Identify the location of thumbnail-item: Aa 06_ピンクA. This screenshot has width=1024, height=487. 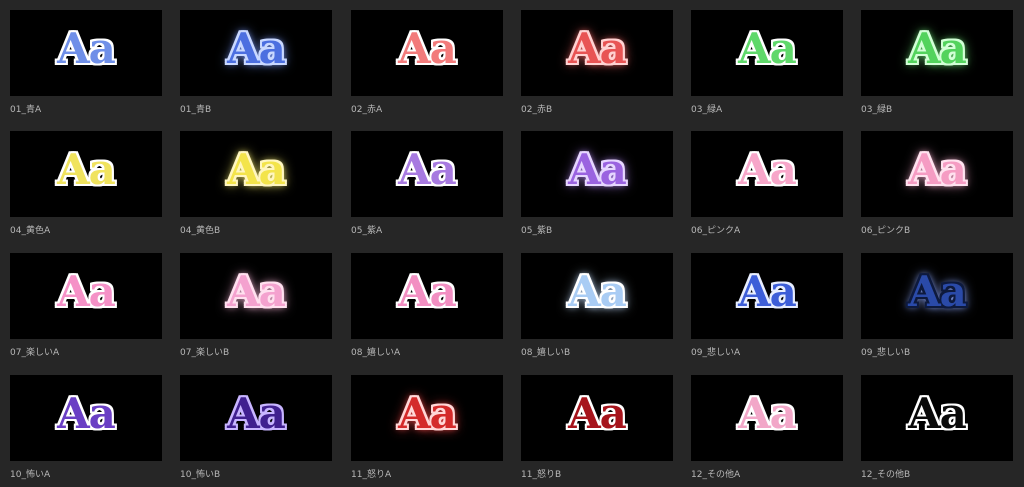
(767, 187).